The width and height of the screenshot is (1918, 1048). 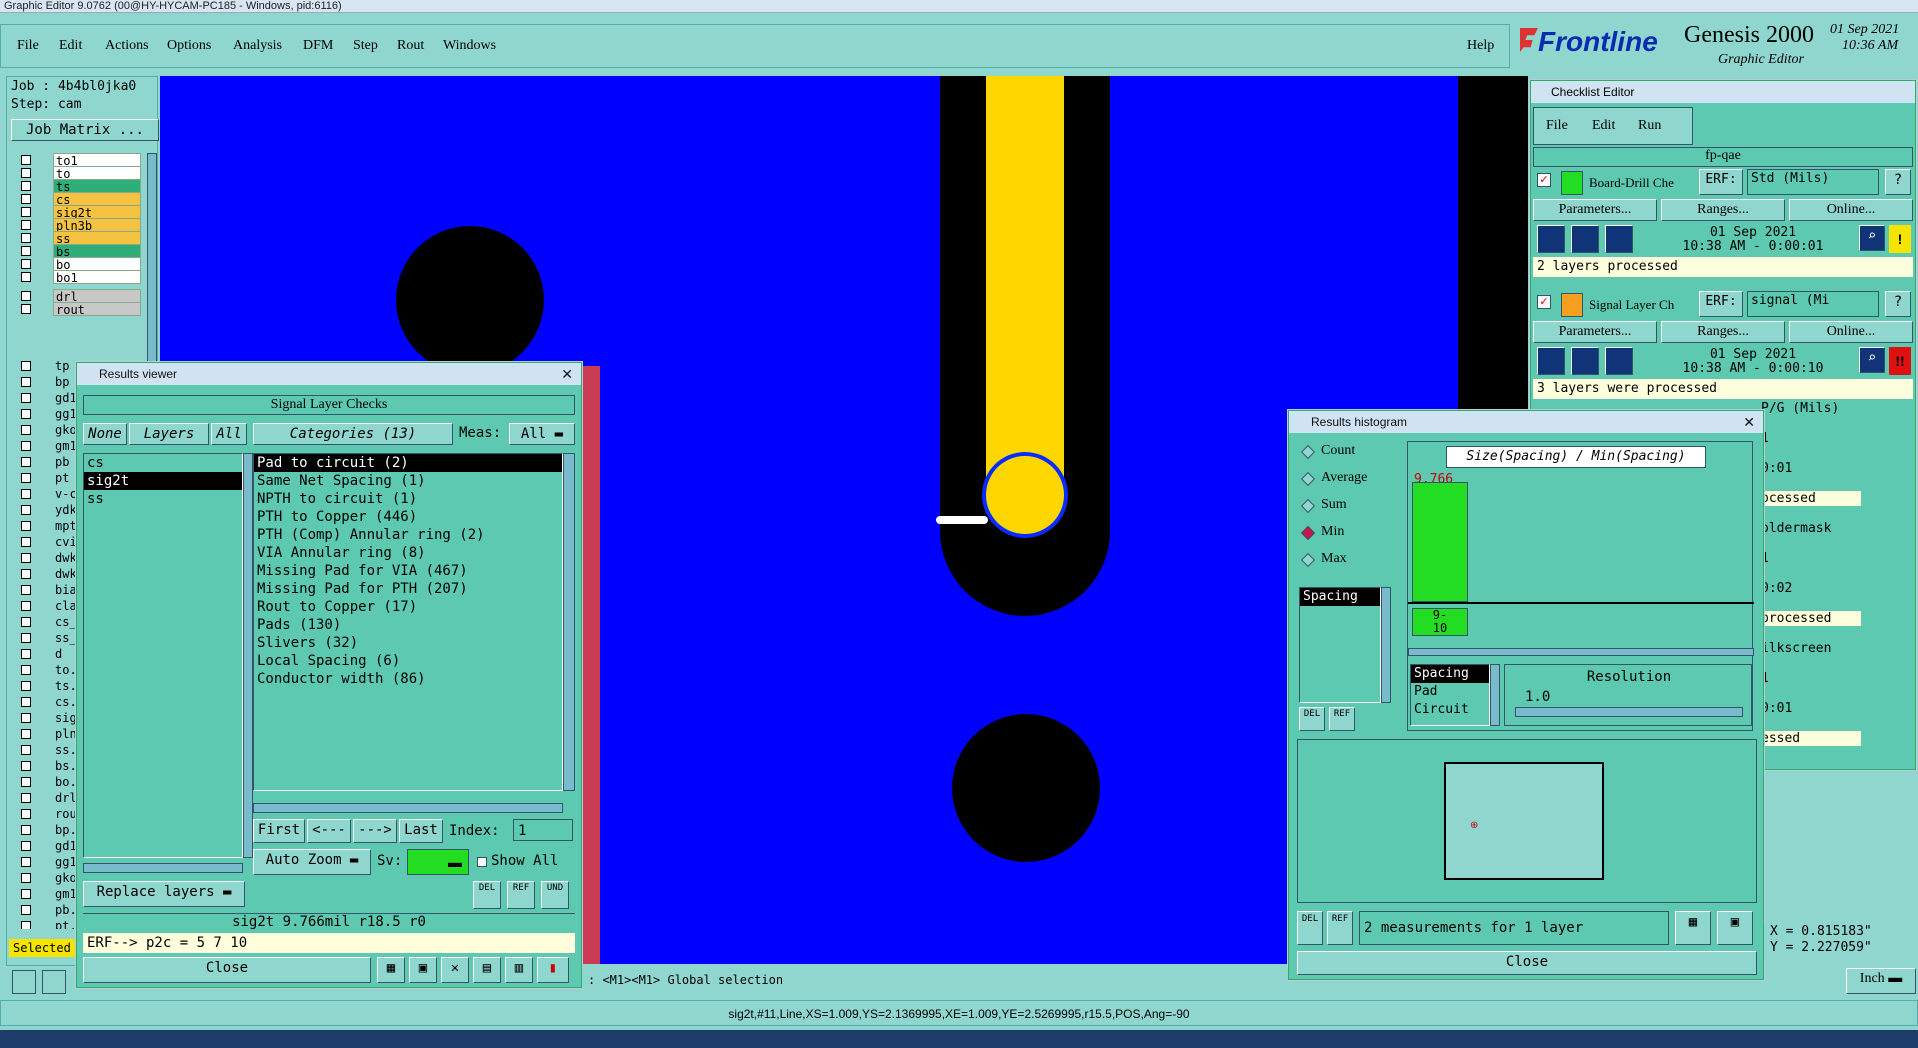 I want to click on menu-dfm: DFM, so click(x=318, y=46).